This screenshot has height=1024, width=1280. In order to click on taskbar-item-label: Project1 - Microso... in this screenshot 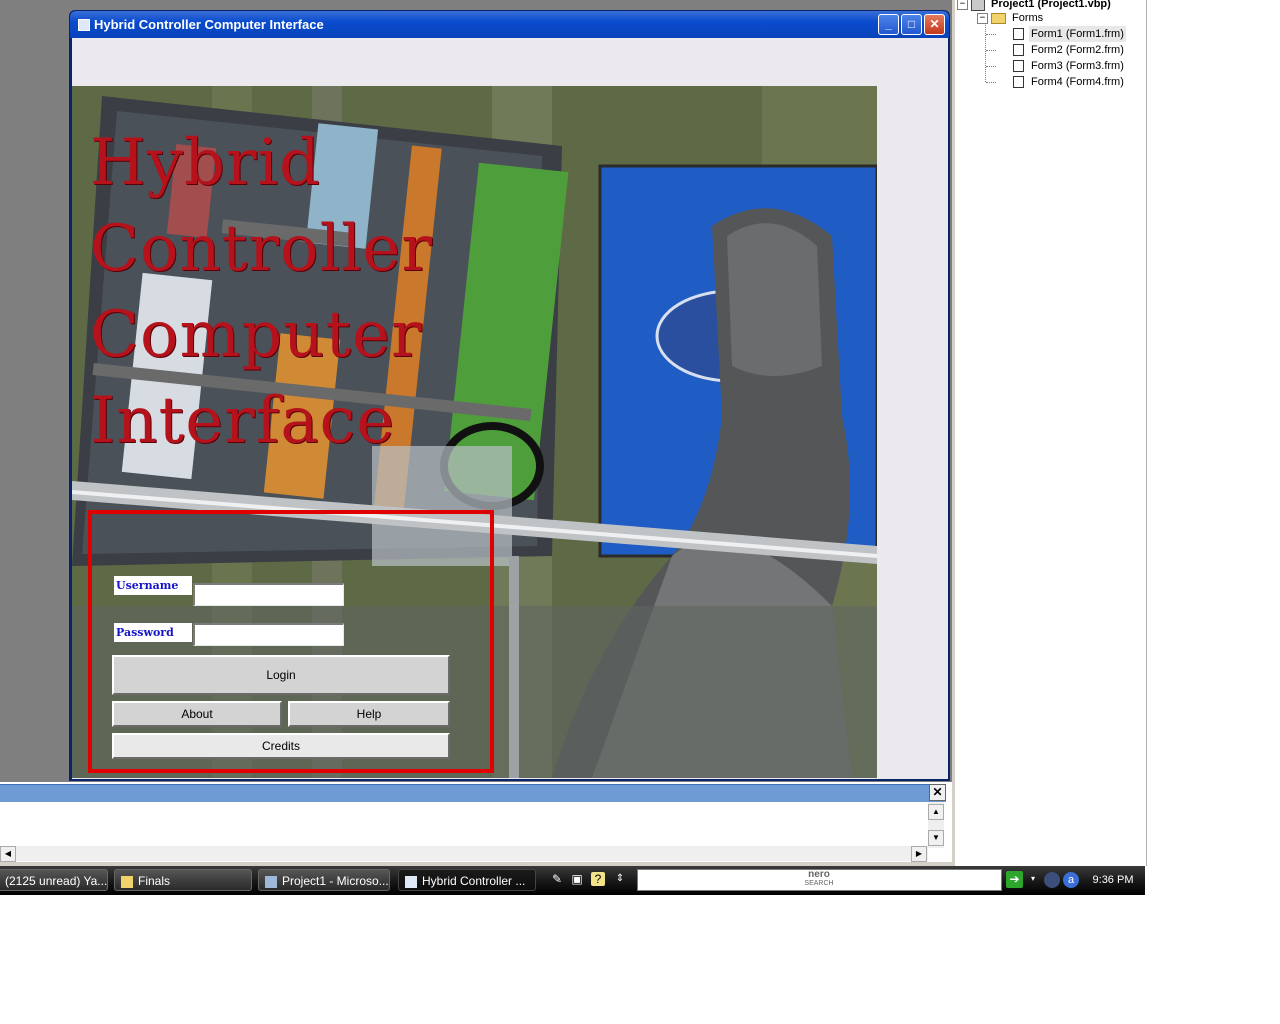, I will do `click(335, 881)`.